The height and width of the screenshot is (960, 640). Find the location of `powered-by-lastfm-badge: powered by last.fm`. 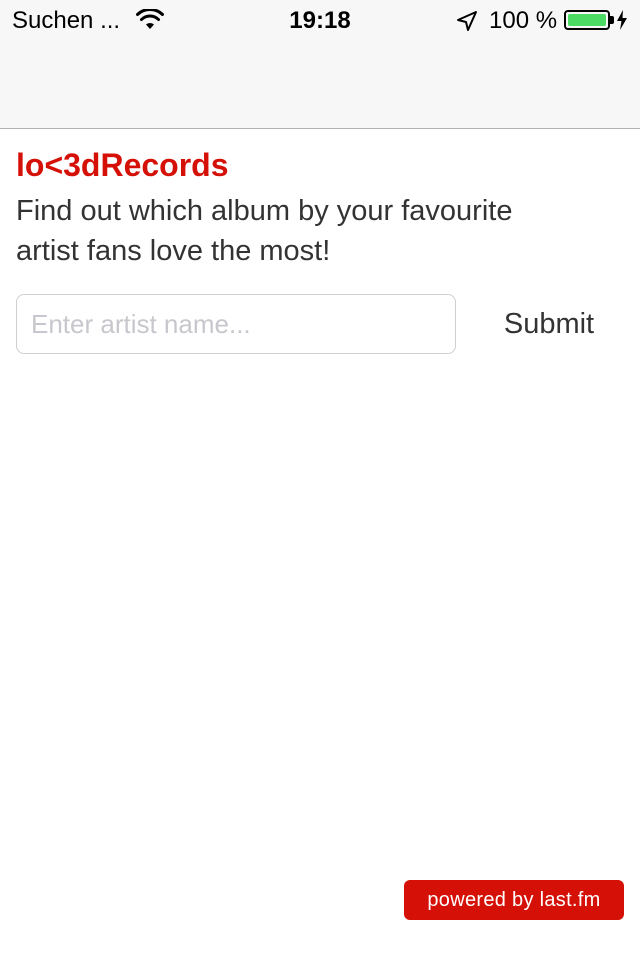

powered-by-lastfm-badge: powered by last.fm is located at coordinates (514, 900).